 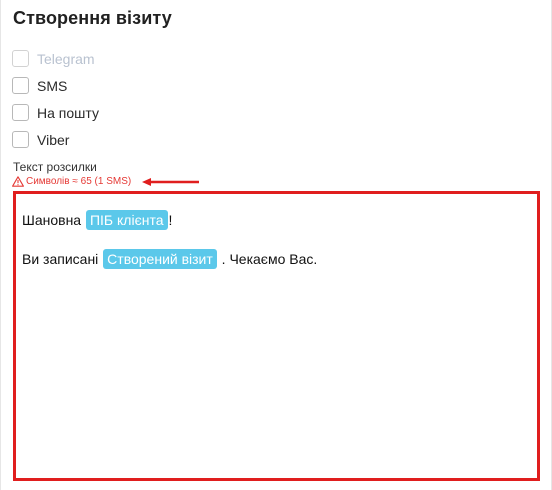 What do you see at coordinates (55, 167) in the screenshot?
I see `message-text-label: Текст розсилки` at bounding box center [55, 167].